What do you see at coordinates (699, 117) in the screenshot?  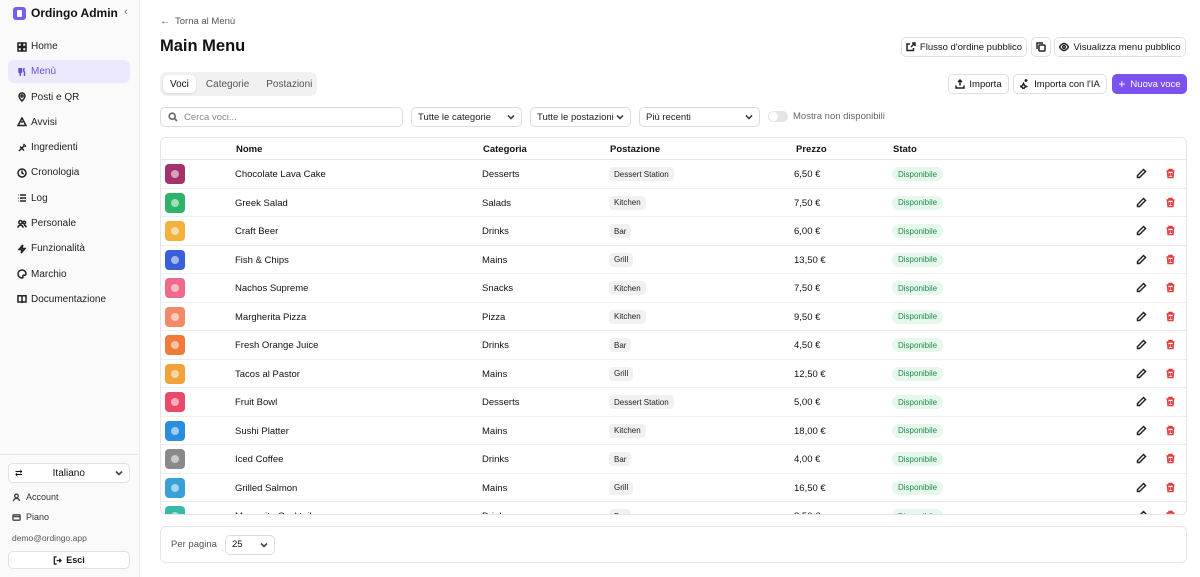 I see `sort-select: Più recenti` at bounding box center [699, 117].